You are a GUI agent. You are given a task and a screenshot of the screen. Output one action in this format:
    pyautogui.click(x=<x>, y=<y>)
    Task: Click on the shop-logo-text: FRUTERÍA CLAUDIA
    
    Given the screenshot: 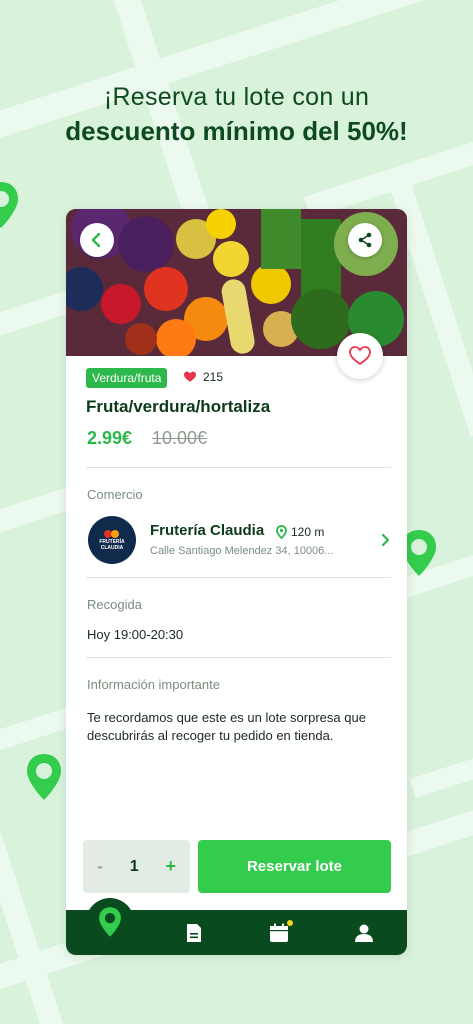 What is the action you would take?
    pyautogui.click(x=112, y=545)
    